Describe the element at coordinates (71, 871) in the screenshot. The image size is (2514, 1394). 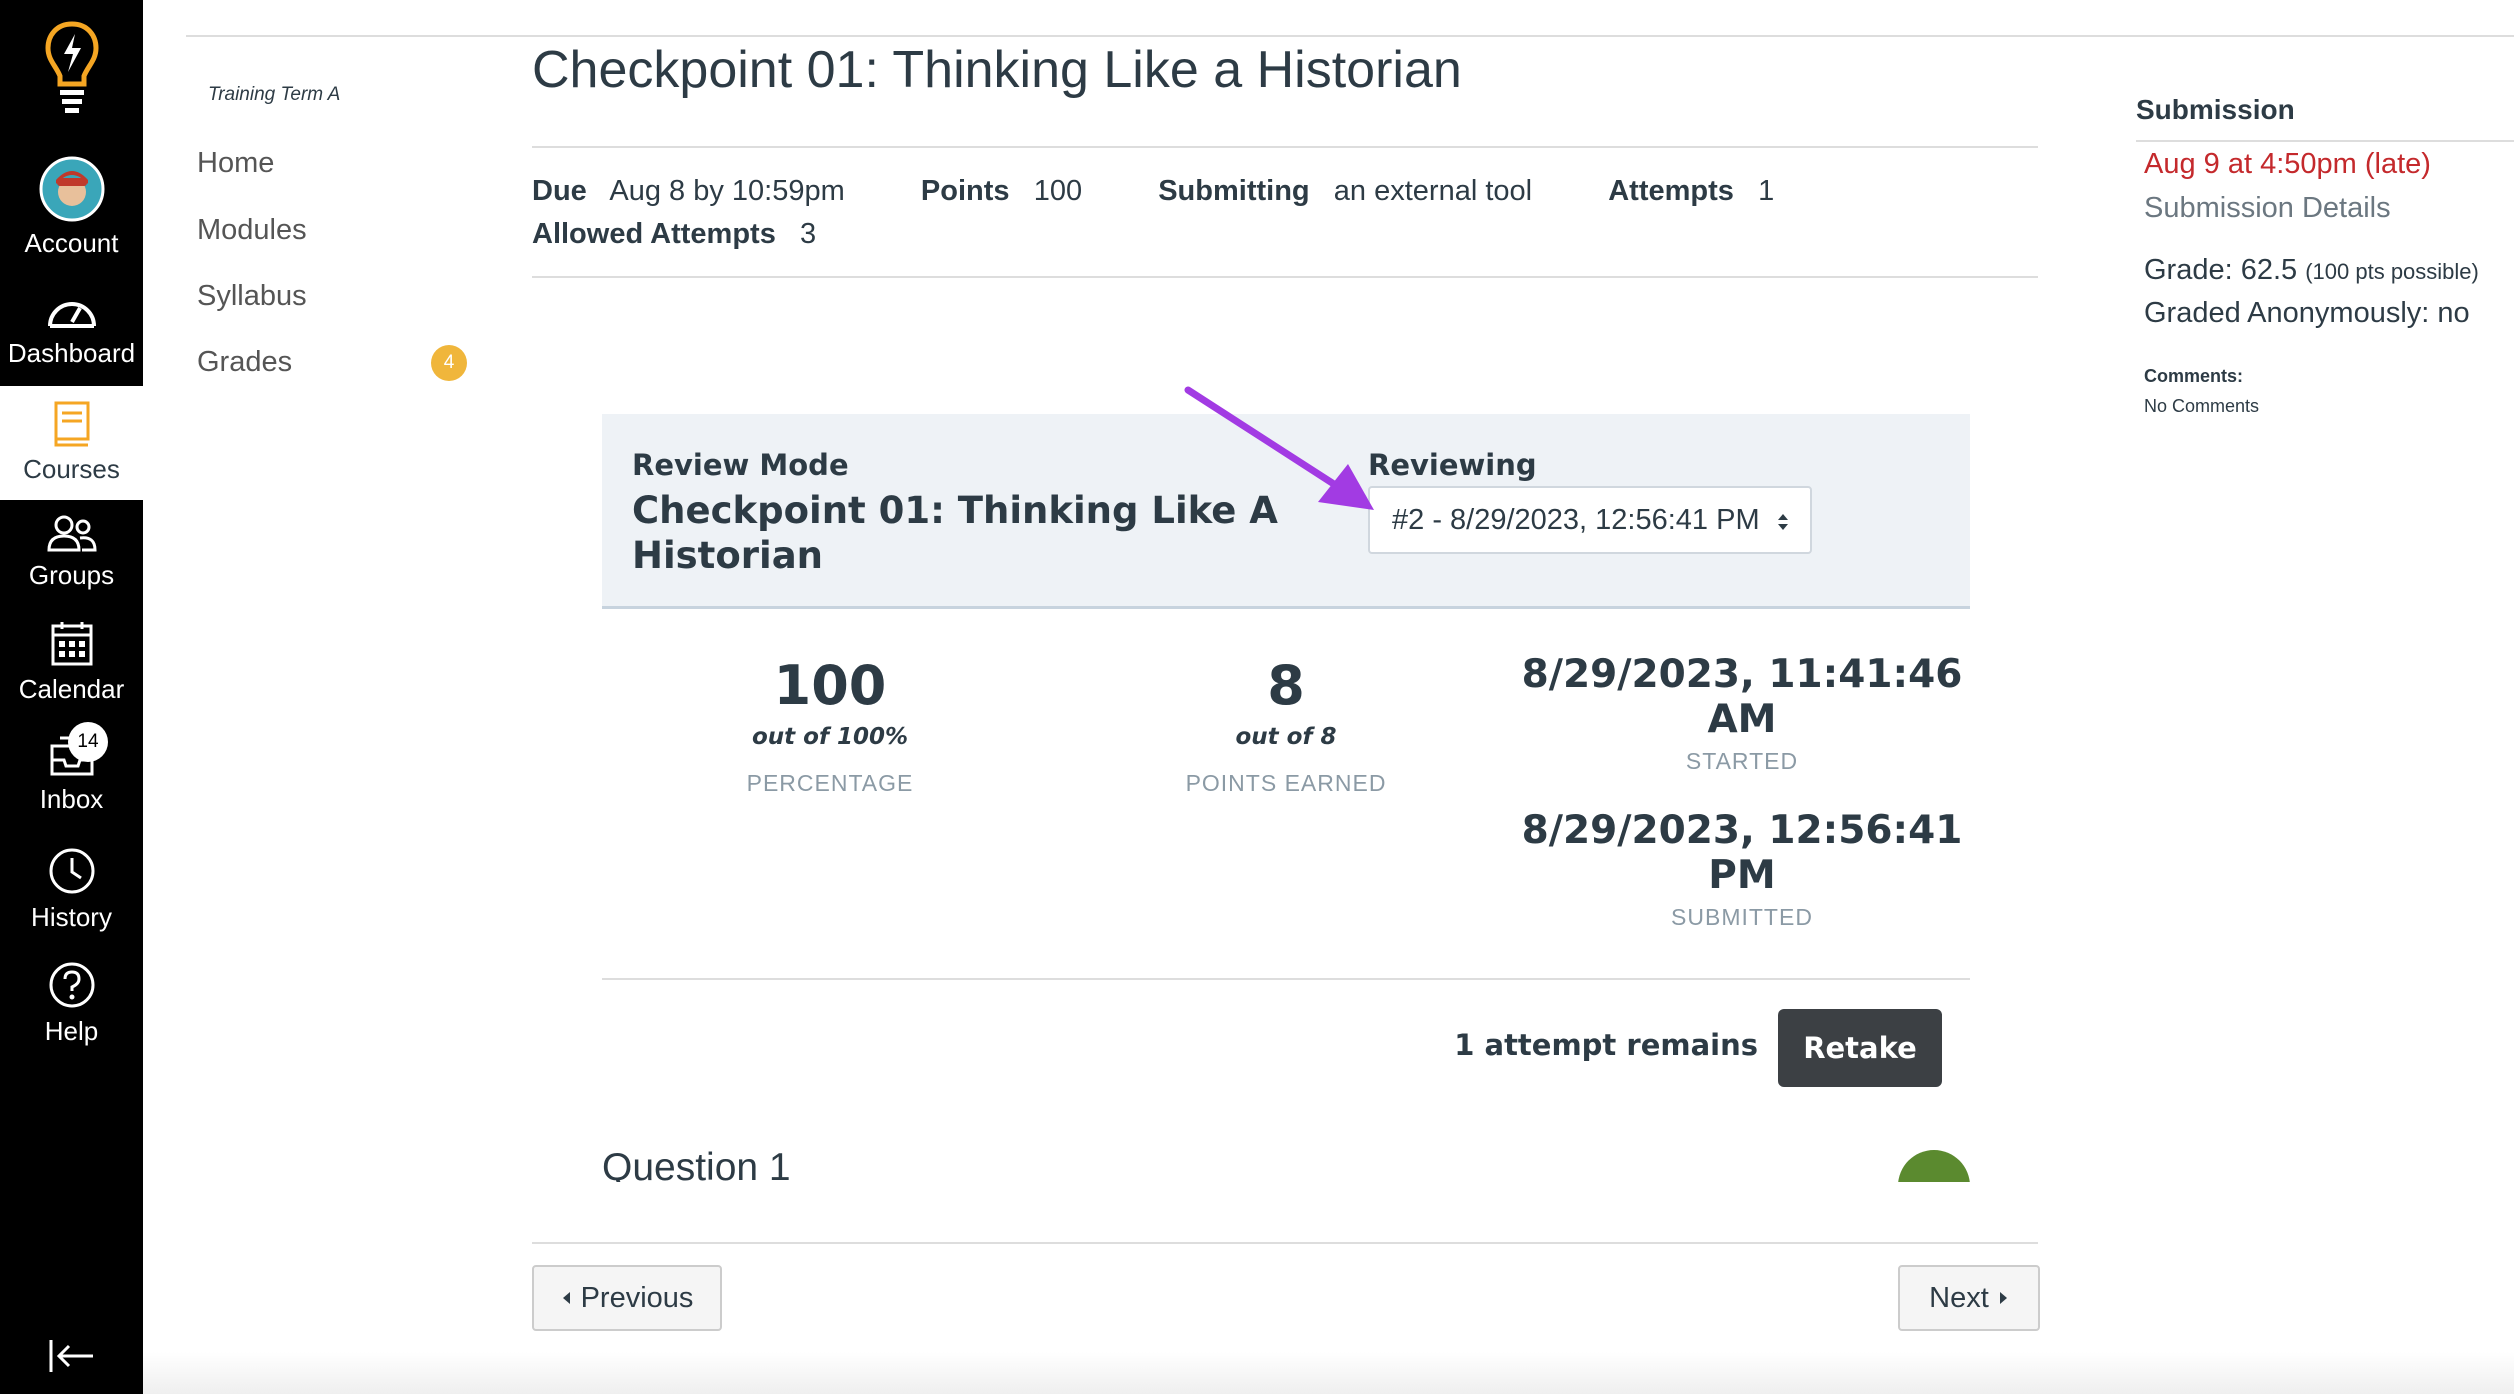
I see `history-clock-icon` at that location.